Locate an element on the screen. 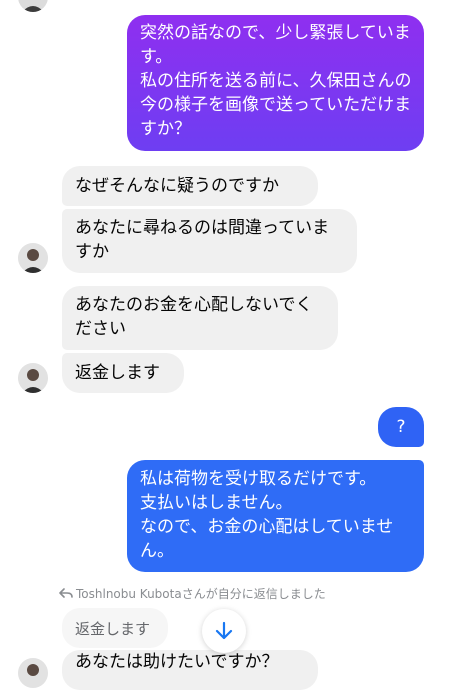 Image resolution: width=450 pixels, height=690 pixels. received-message-bubble: なぜそんなに疑うのですか is located at coordinates (190, 186).